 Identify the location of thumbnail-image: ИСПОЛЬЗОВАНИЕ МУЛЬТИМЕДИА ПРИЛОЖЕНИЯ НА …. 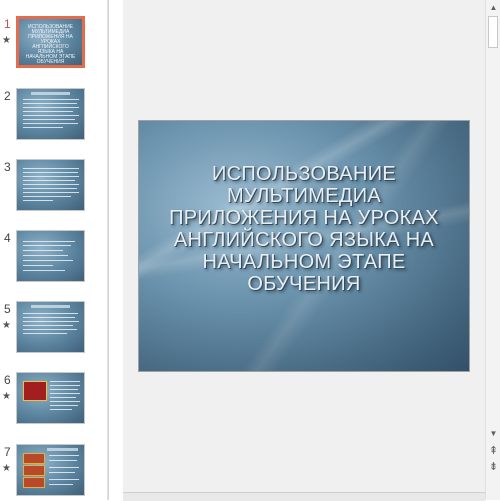
(50, 42).